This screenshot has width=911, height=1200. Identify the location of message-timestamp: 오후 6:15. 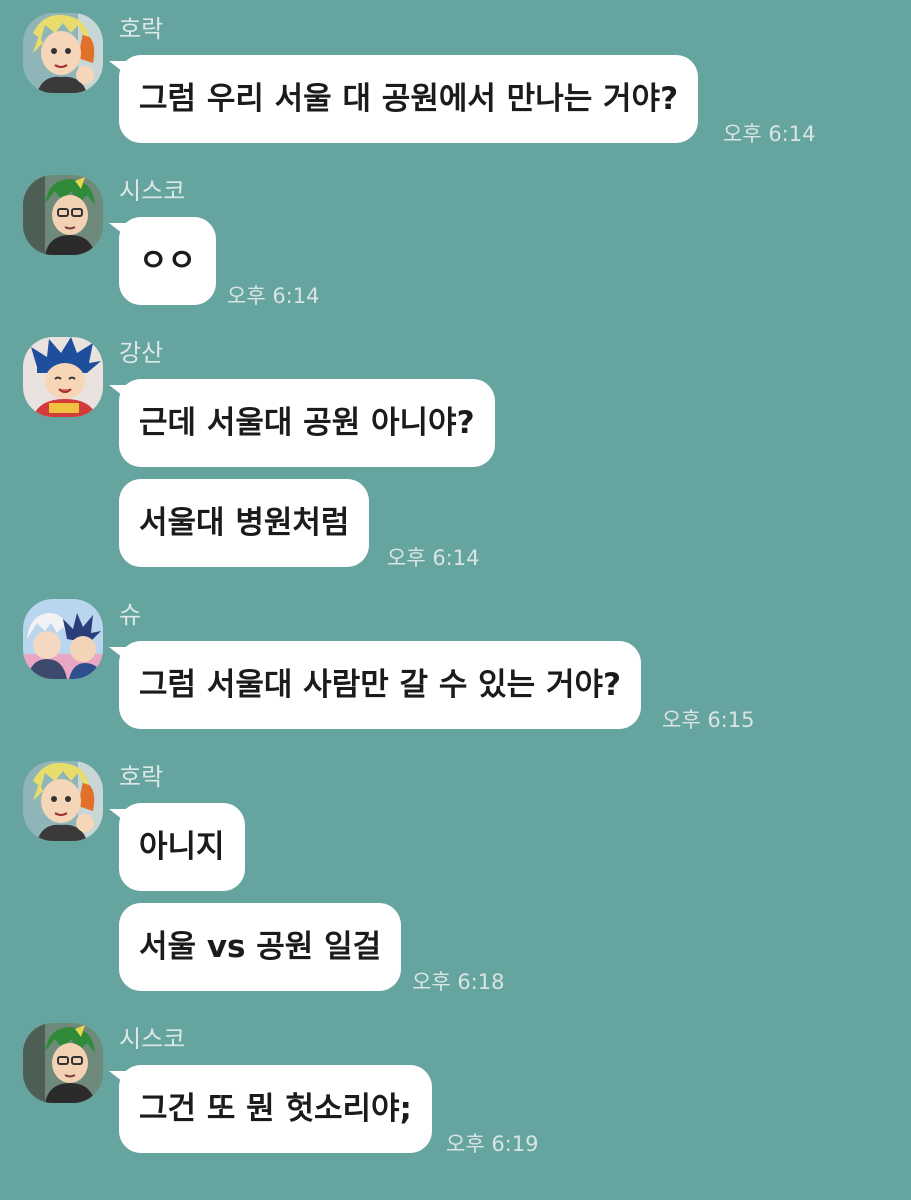
(708, 720).